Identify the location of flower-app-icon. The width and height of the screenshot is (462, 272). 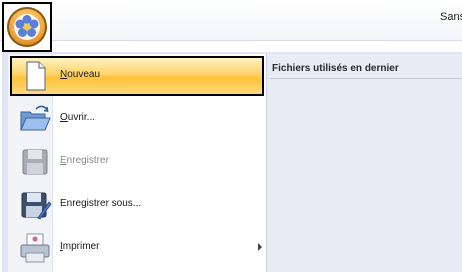
(27, 27).